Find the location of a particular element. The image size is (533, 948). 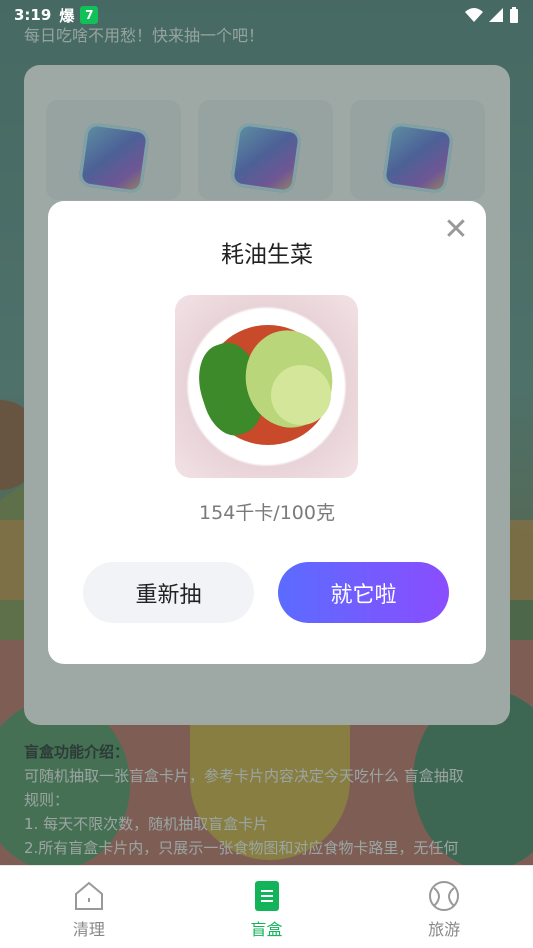

calorie-text: 154千卡/100克 is located at coordinates (267, 513).